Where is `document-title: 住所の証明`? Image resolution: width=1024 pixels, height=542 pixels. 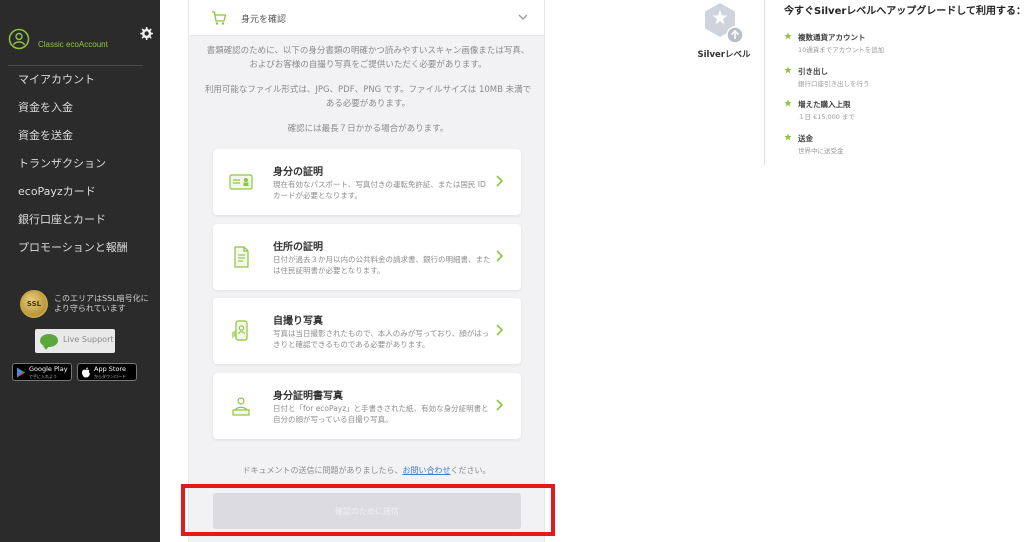
document-title: 住所の証明 is located at coordinates (298, 247).